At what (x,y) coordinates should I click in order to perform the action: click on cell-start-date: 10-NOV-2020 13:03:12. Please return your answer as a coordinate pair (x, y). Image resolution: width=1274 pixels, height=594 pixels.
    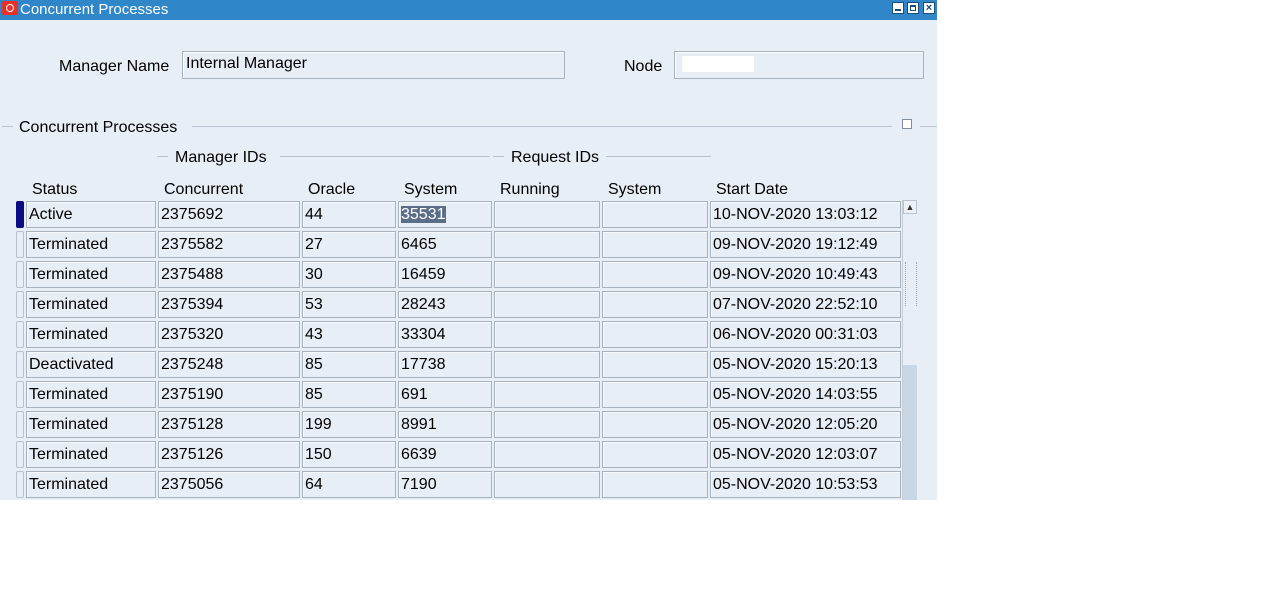
    Looking at the image, I should click on (805, 214).